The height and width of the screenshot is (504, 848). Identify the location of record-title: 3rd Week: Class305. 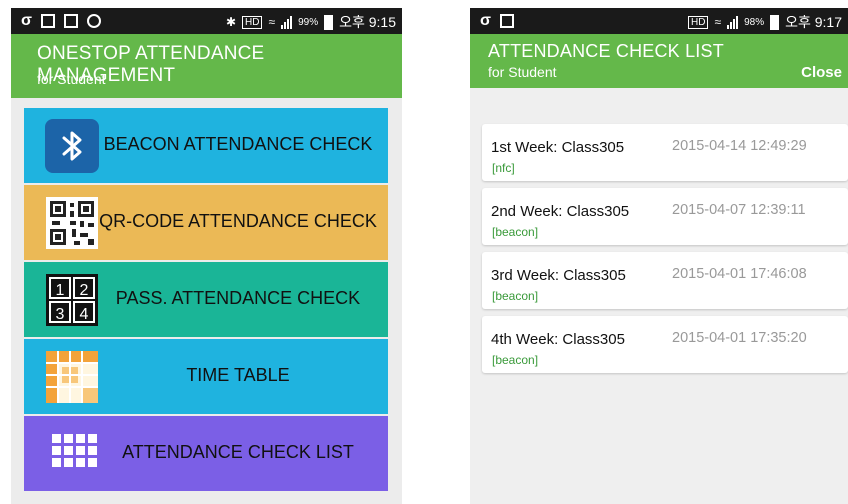
(558, 275).